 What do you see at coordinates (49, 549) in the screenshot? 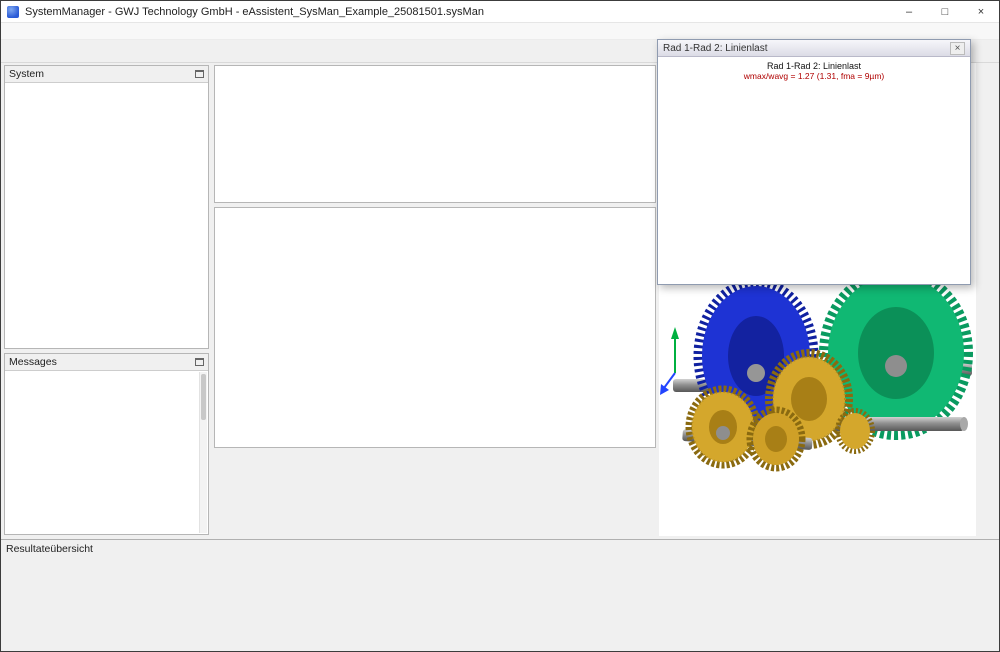
I see `results-title: Resultateübersicht` at bounding box center [49, 549].